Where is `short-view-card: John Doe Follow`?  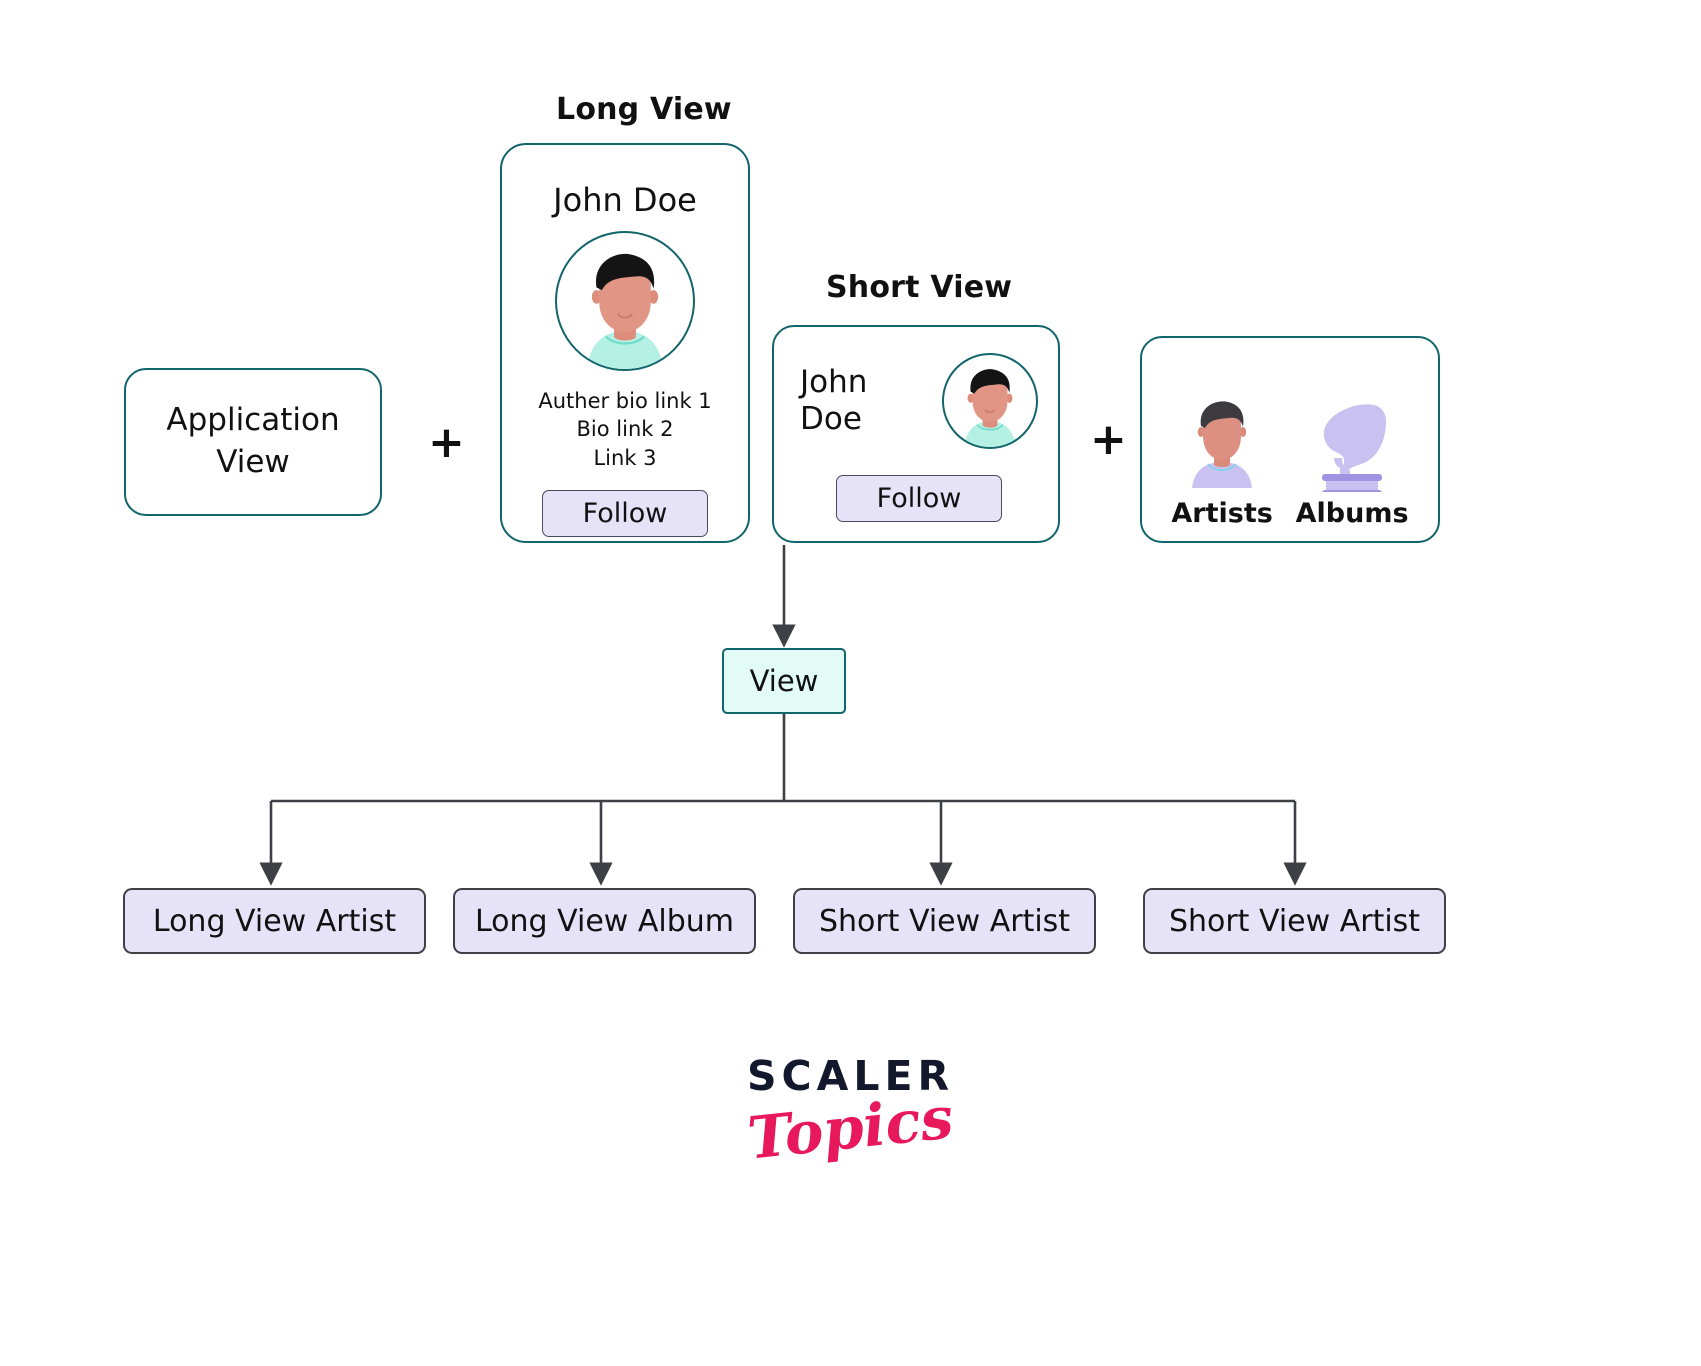 short-view-card: John Doe Follow is located at coordinates (916, 434).